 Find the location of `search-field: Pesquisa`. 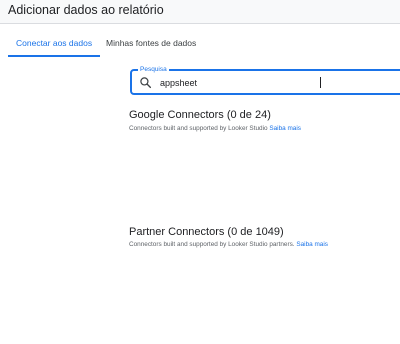

search-field: Pesquisa is located at coordinates (265, 80).